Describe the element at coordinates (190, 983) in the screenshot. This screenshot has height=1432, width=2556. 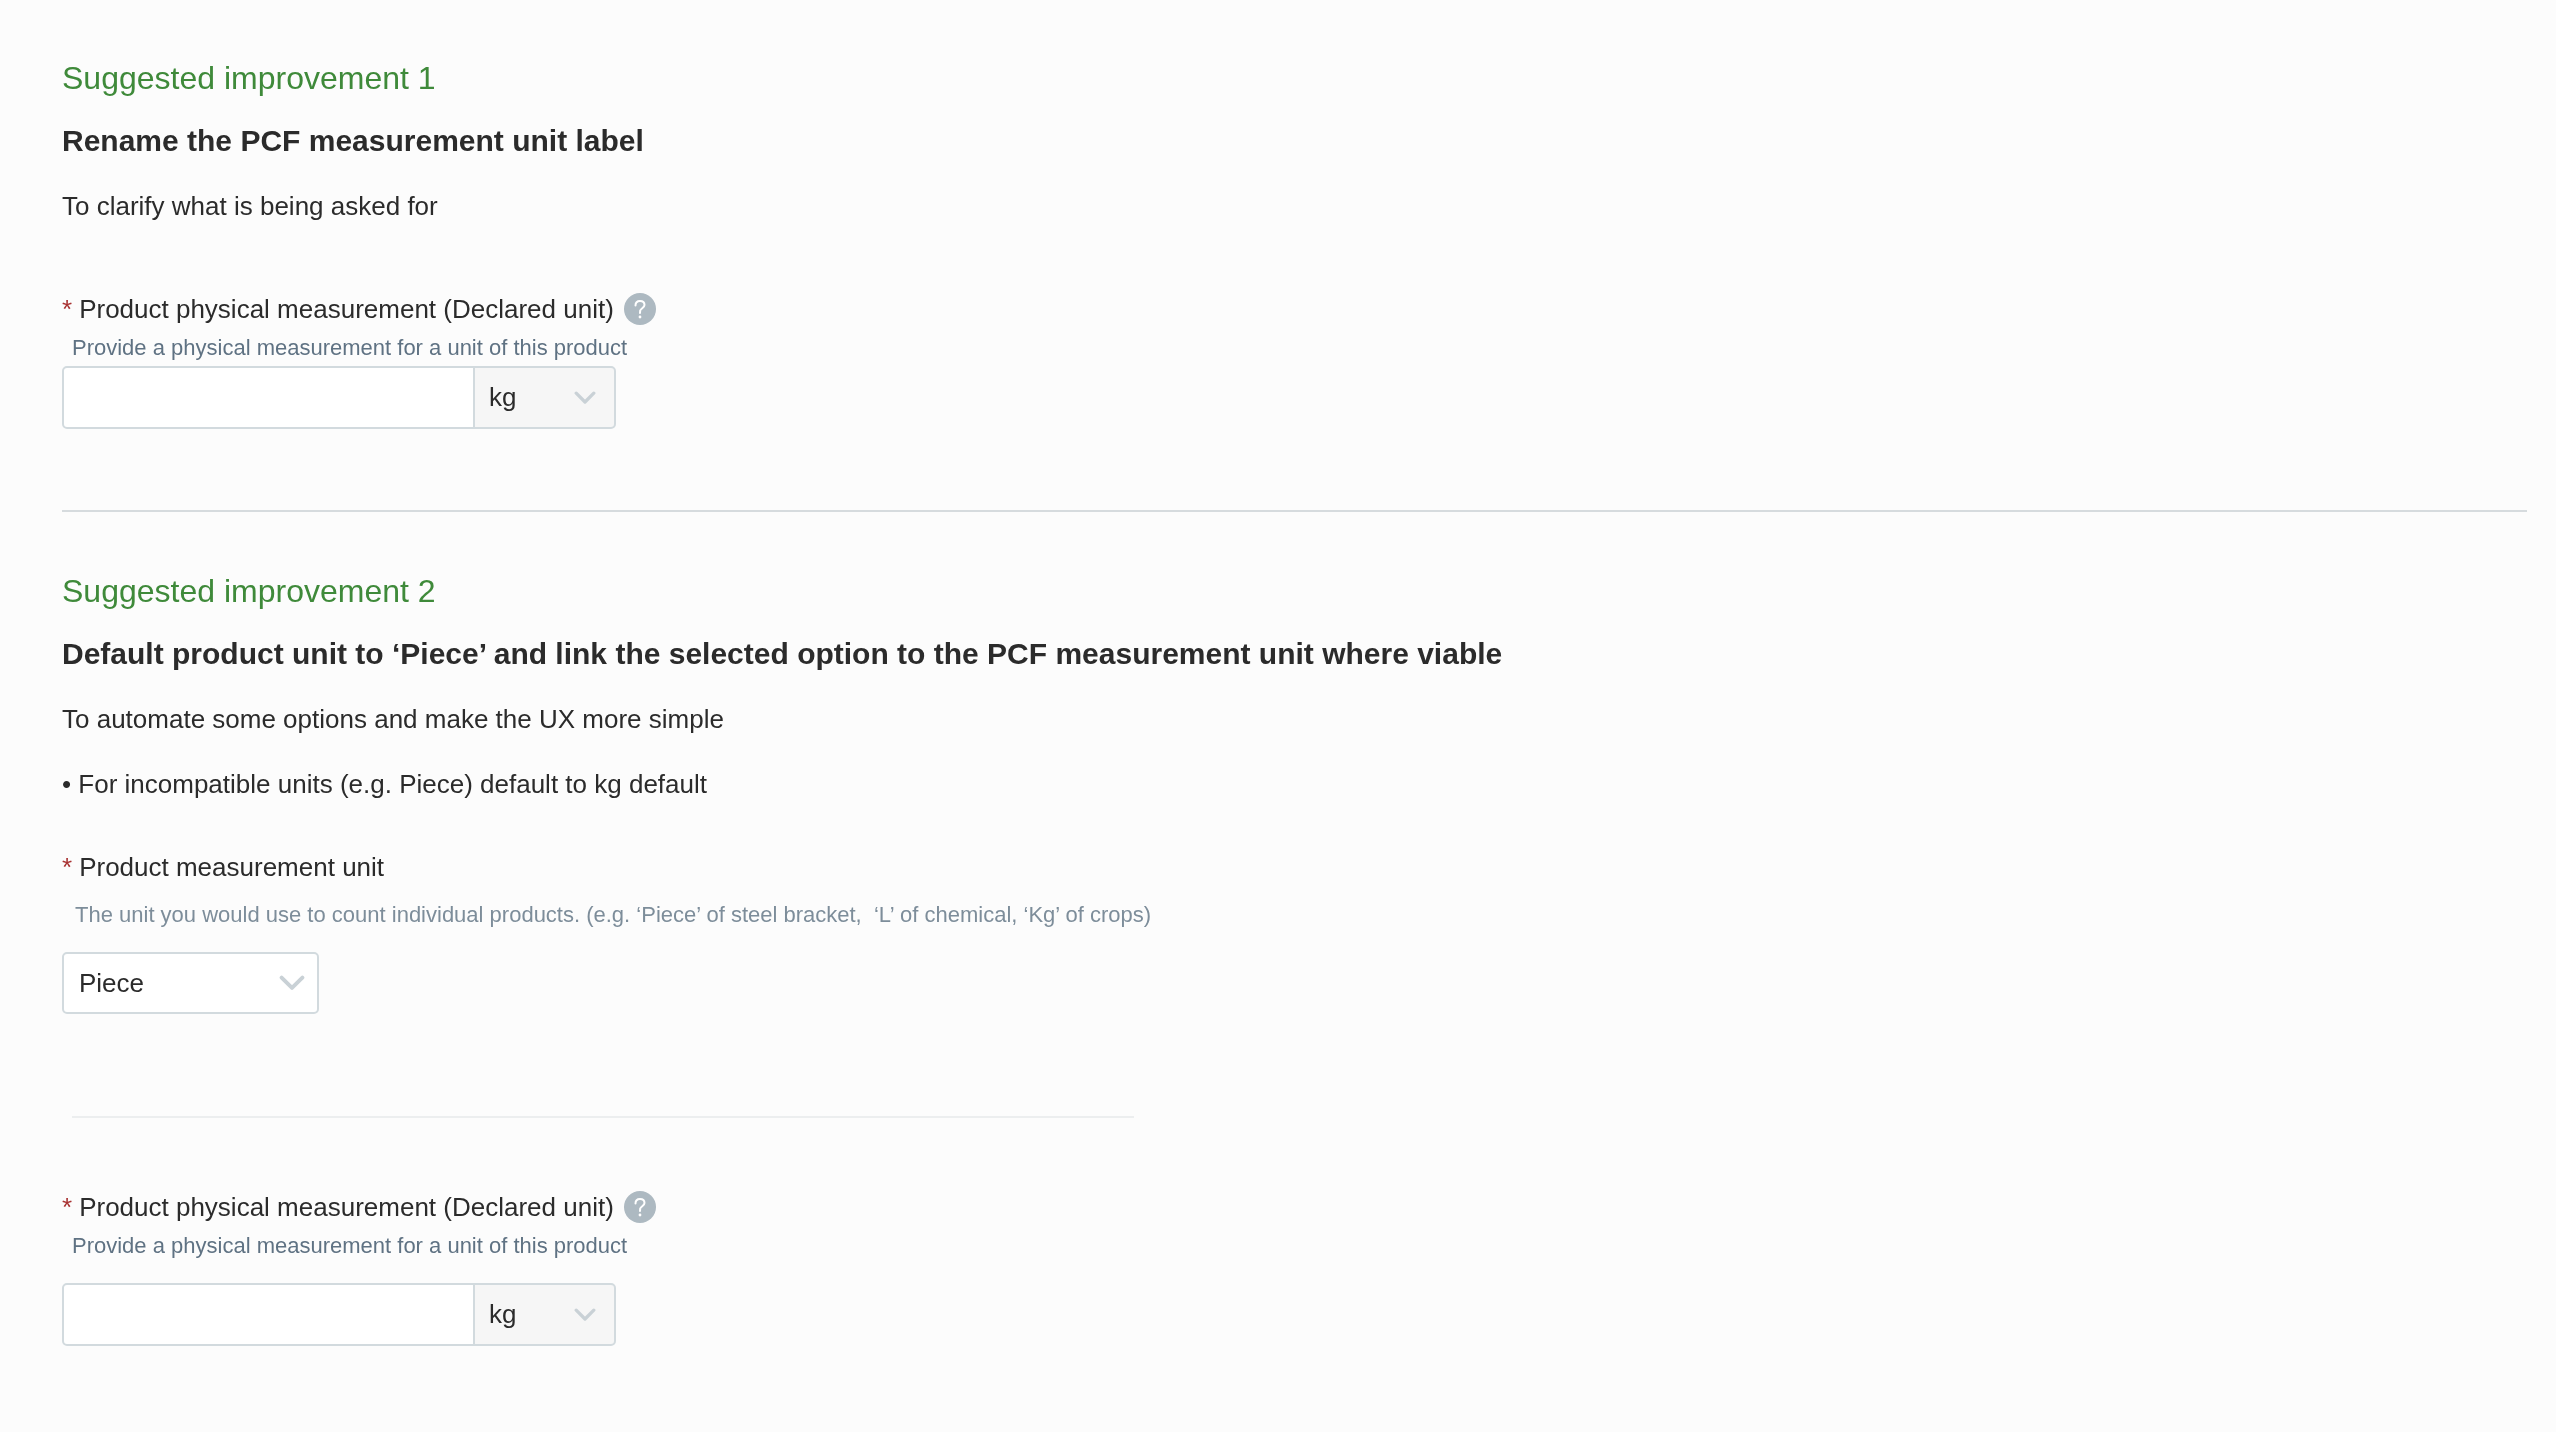
I see `unit-select: Piece` at that location.